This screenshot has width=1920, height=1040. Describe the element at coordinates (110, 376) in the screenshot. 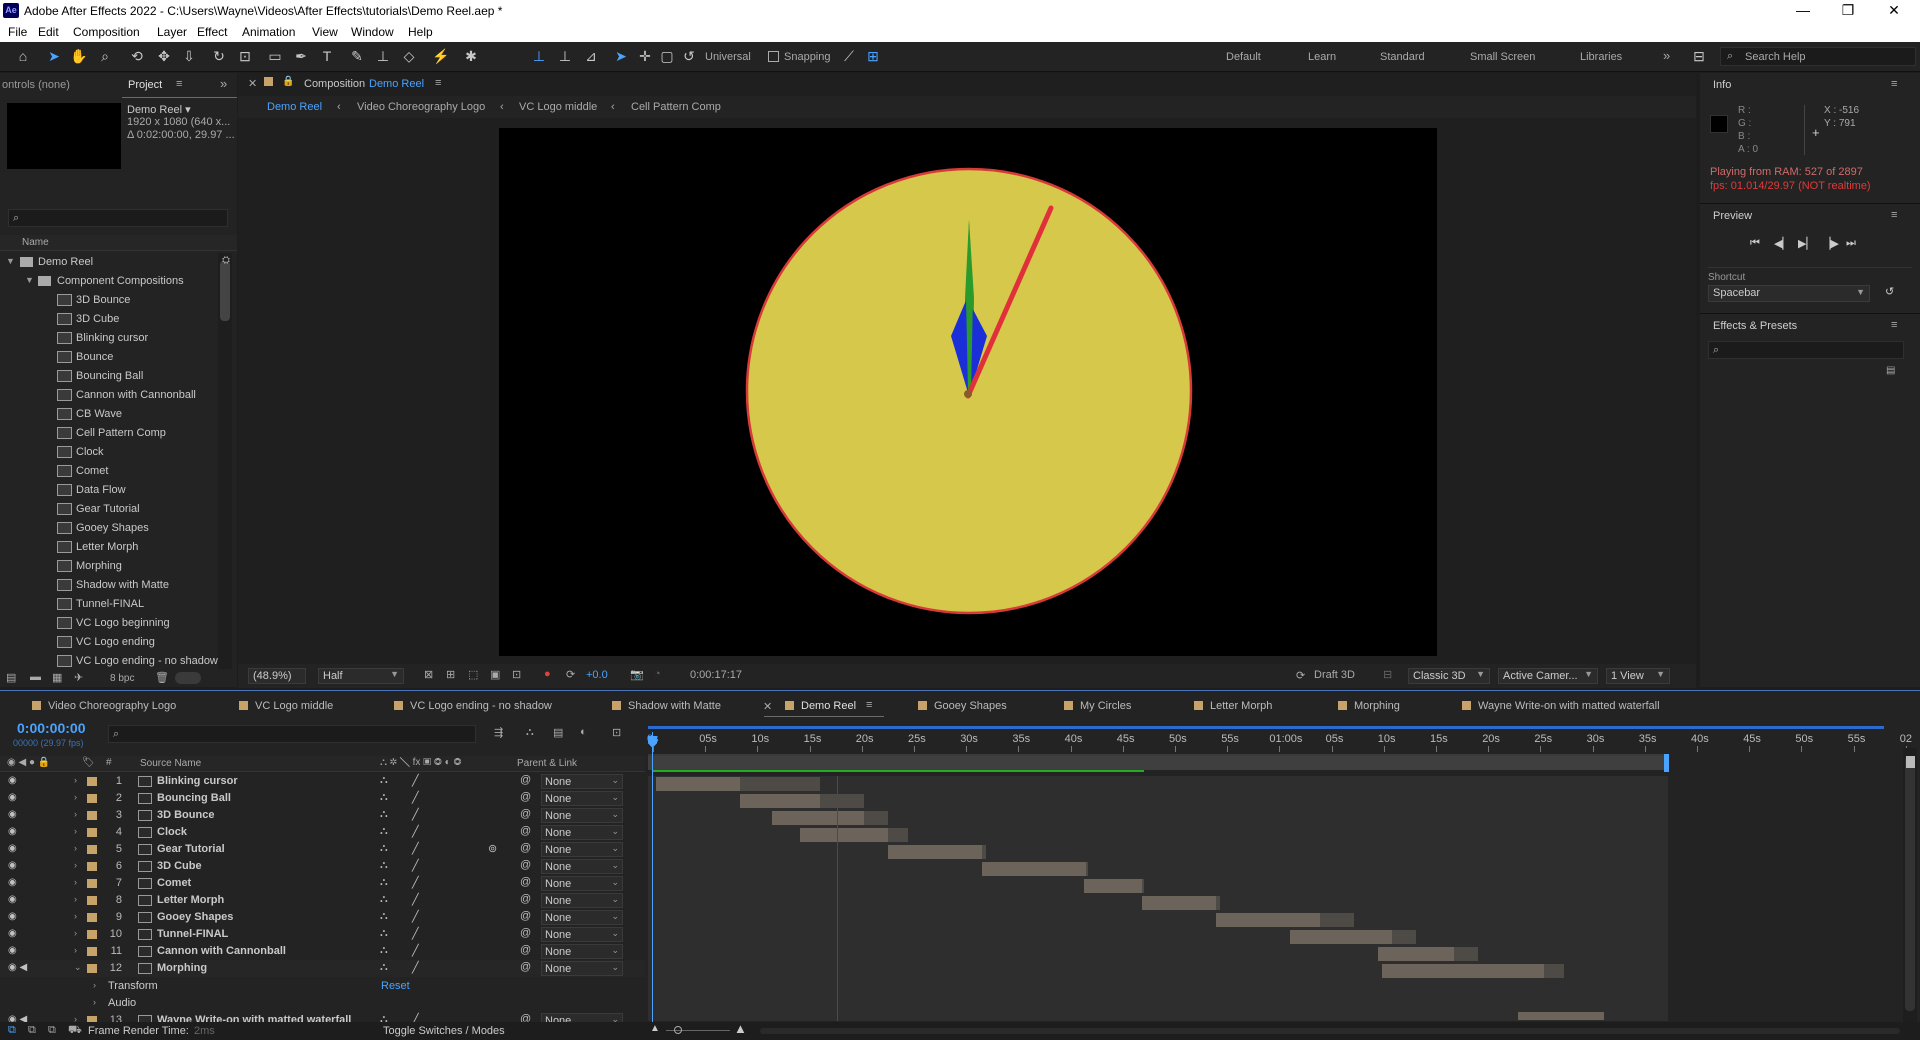

I see `project-item: Bouncing Ball` at that location.